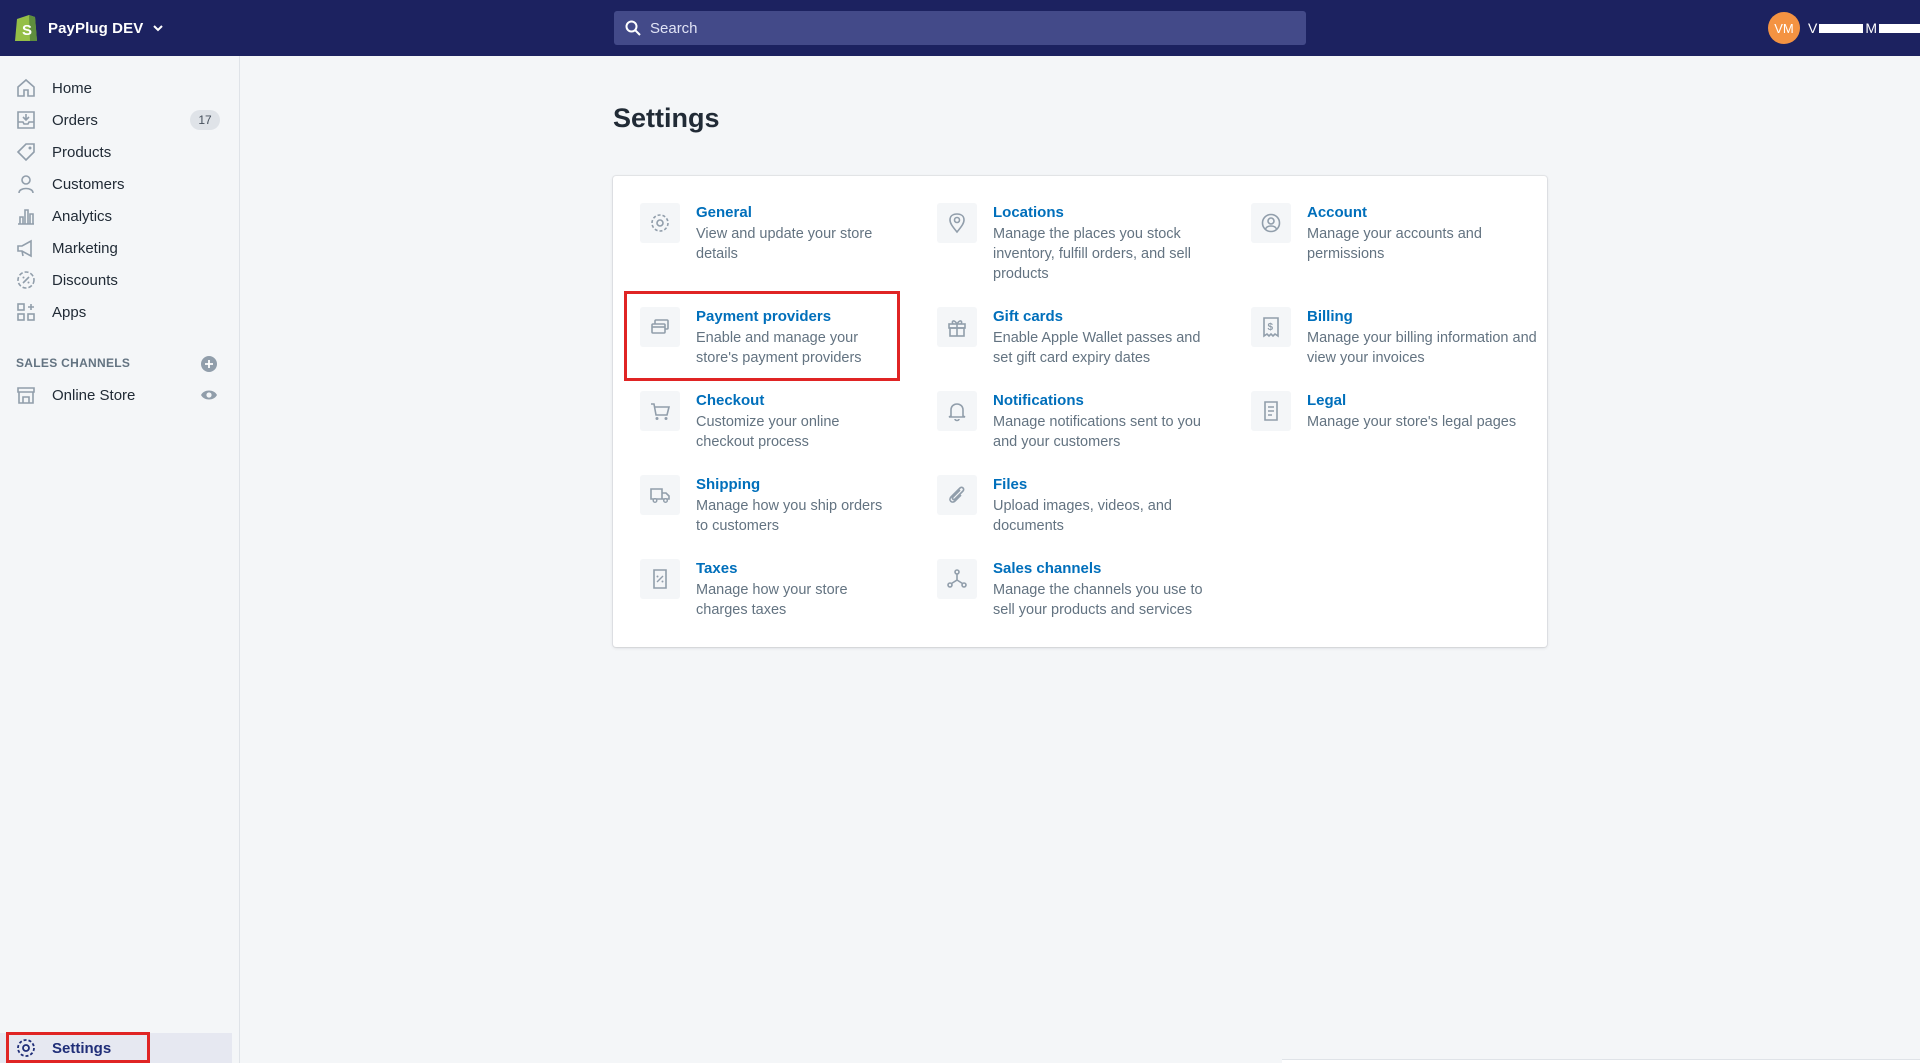 This screenshot has width=1920, height=1063. What do you see at coordinates (1330, 316) in the screenshot?
I see `setting-title: Billing` at bounding box center [1330, 316].